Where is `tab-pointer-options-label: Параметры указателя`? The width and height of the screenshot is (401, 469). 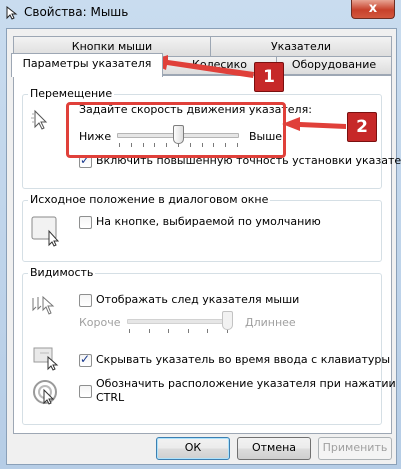 tab-pointer-options-label: Параметры указателя is located at coordinates (87, 63).